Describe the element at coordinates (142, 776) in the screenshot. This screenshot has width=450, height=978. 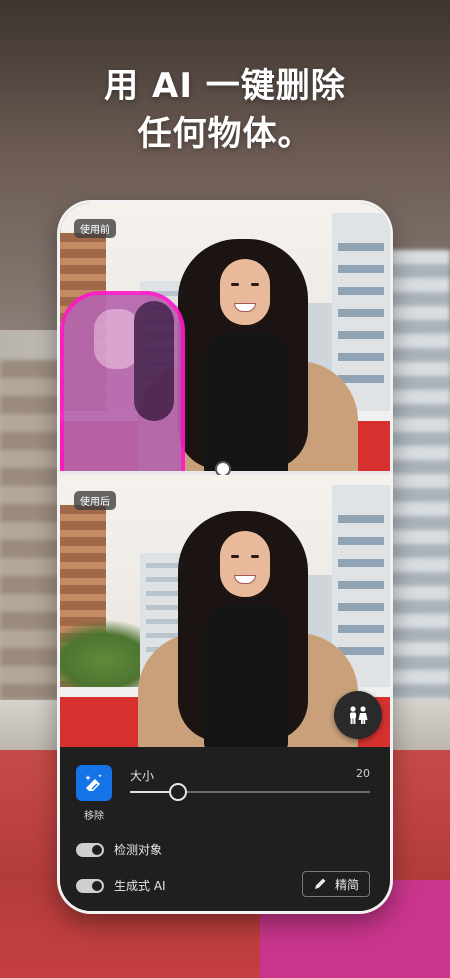
I see `brush-size-label: 大小` at that location.